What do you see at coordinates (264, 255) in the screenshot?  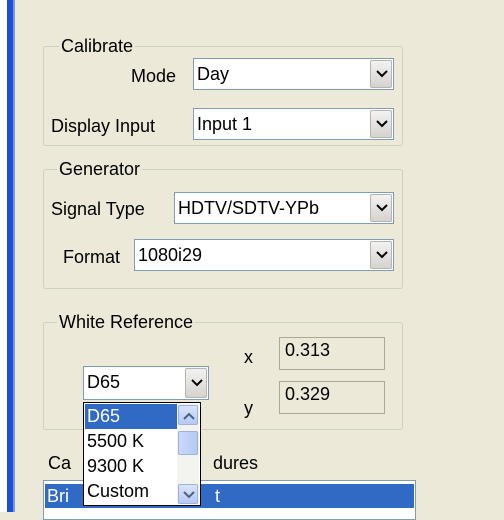 I see `format-select: 1080i29` at bounding box center [264, 255].